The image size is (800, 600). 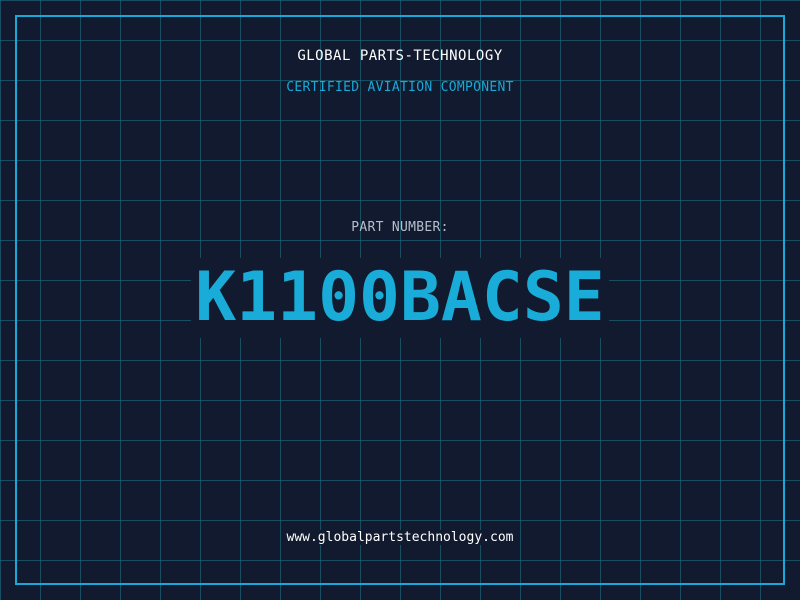 I want to click on part-number-container: K1100BACSE, so click(x=400, y=298).